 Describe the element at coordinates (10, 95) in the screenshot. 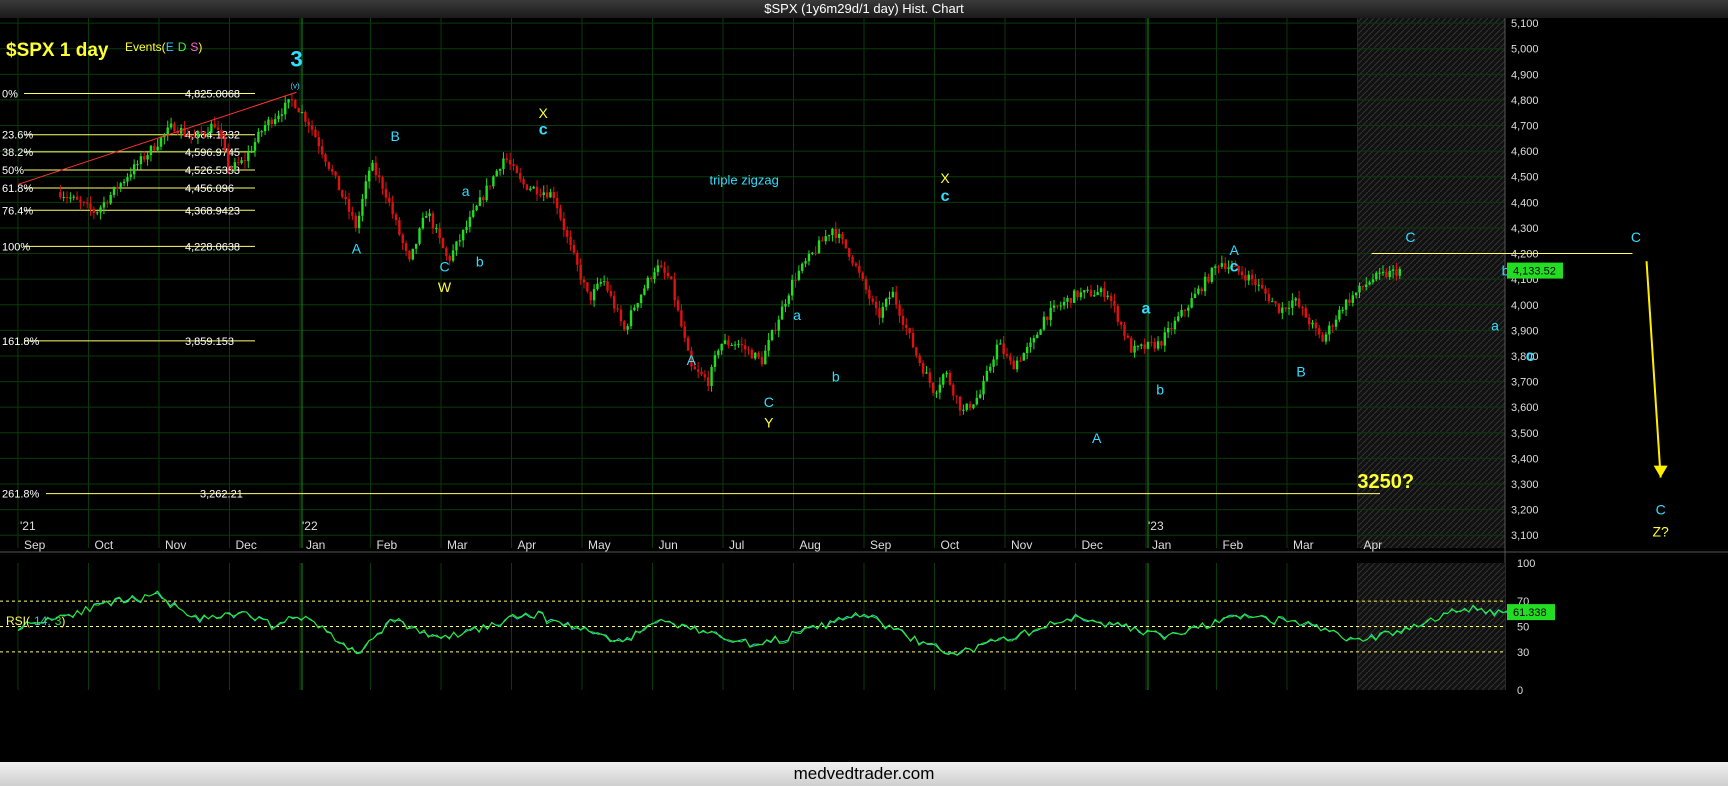

I see `fib-pct-label: 0%` at that location.